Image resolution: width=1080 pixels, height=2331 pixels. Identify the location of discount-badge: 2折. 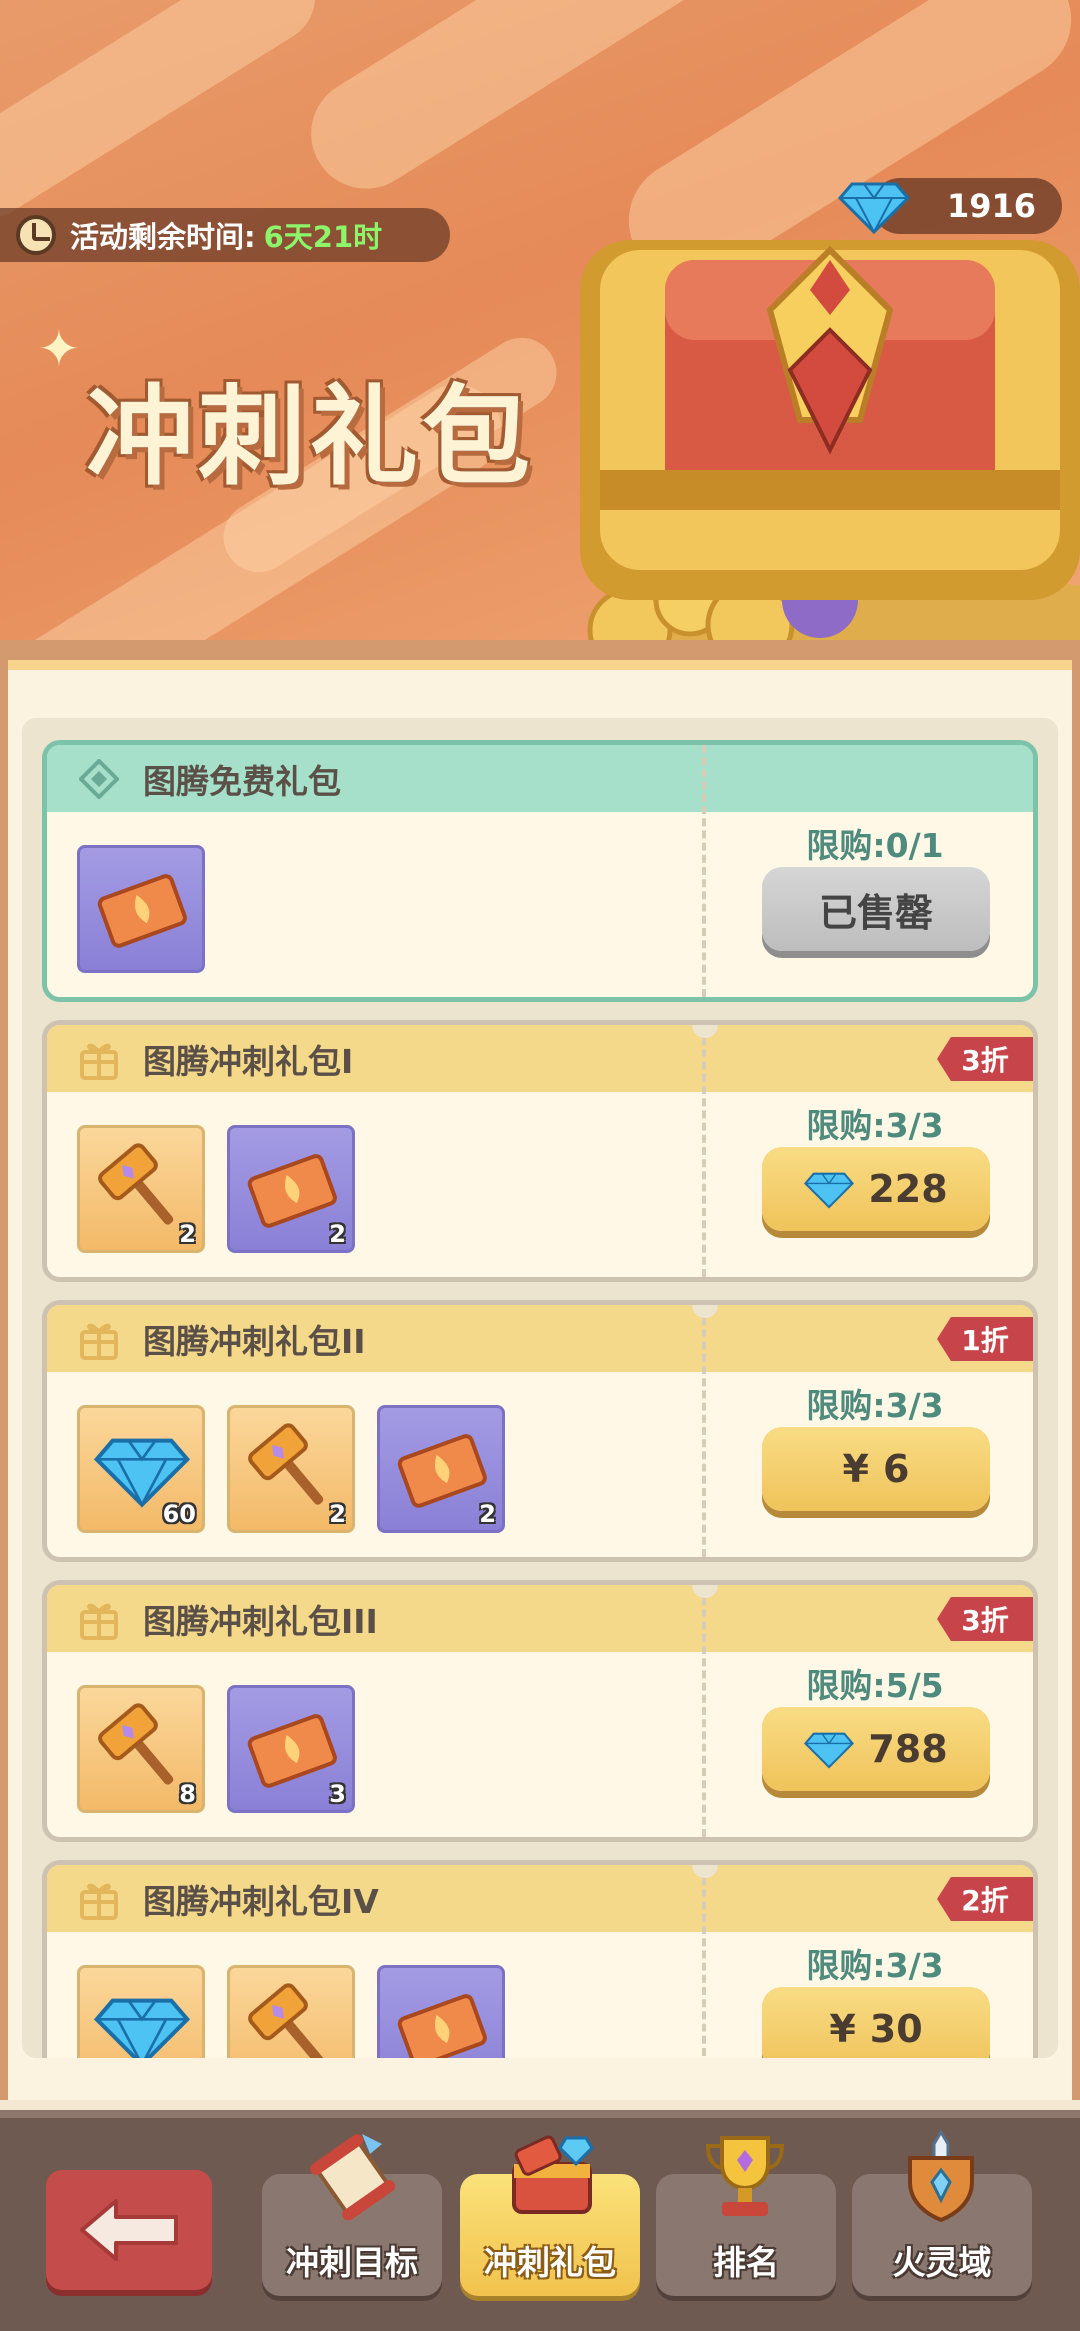
(985, 1899).